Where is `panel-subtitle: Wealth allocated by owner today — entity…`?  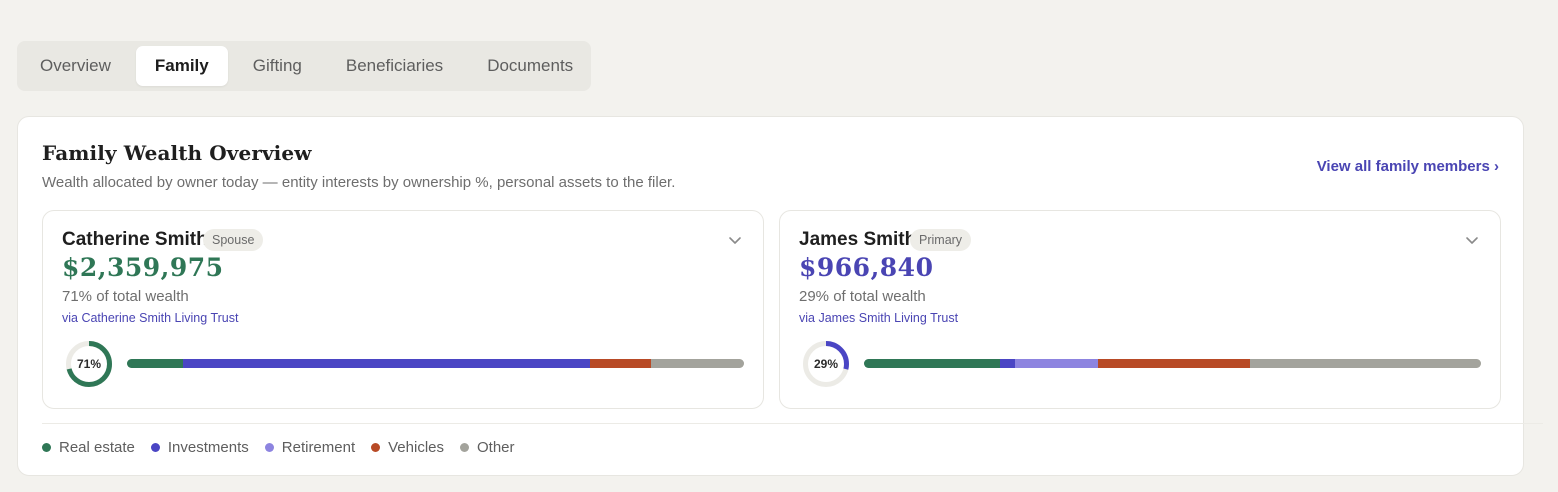 panel-subtitle: Wealth allocated by owner today — entity… is located at coordinates (359, 182).